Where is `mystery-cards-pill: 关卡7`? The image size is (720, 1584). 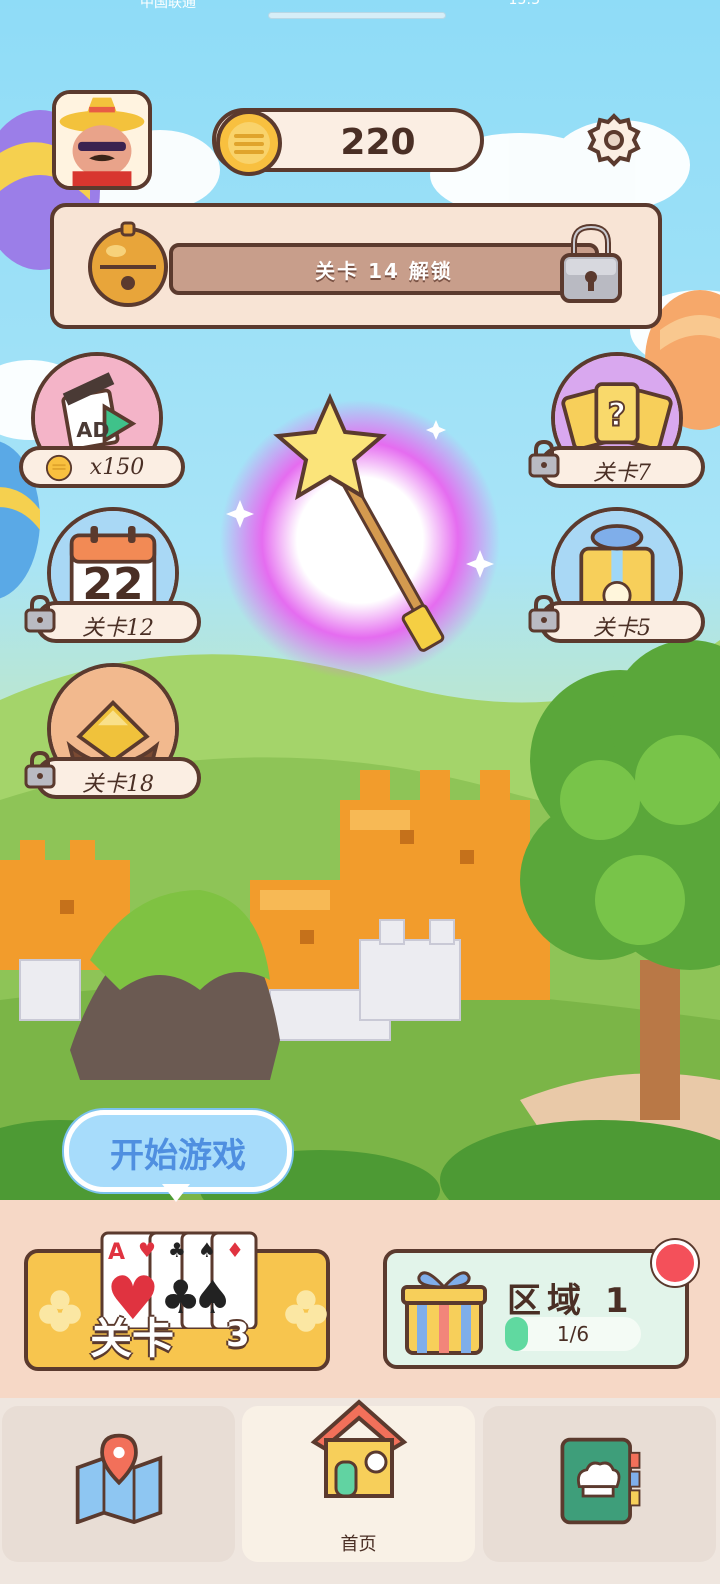 mystery-cards-pill: 关卡7 is located at coordinates (622, 467).